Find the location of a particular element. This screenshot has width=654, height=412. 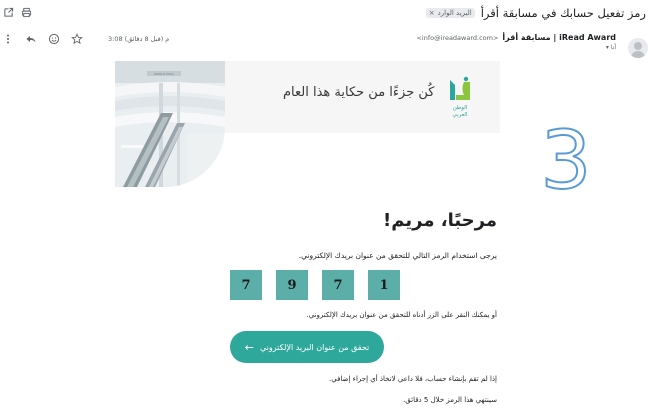

logo-sub-text-2: العربي is located at coordinates (459, 115).